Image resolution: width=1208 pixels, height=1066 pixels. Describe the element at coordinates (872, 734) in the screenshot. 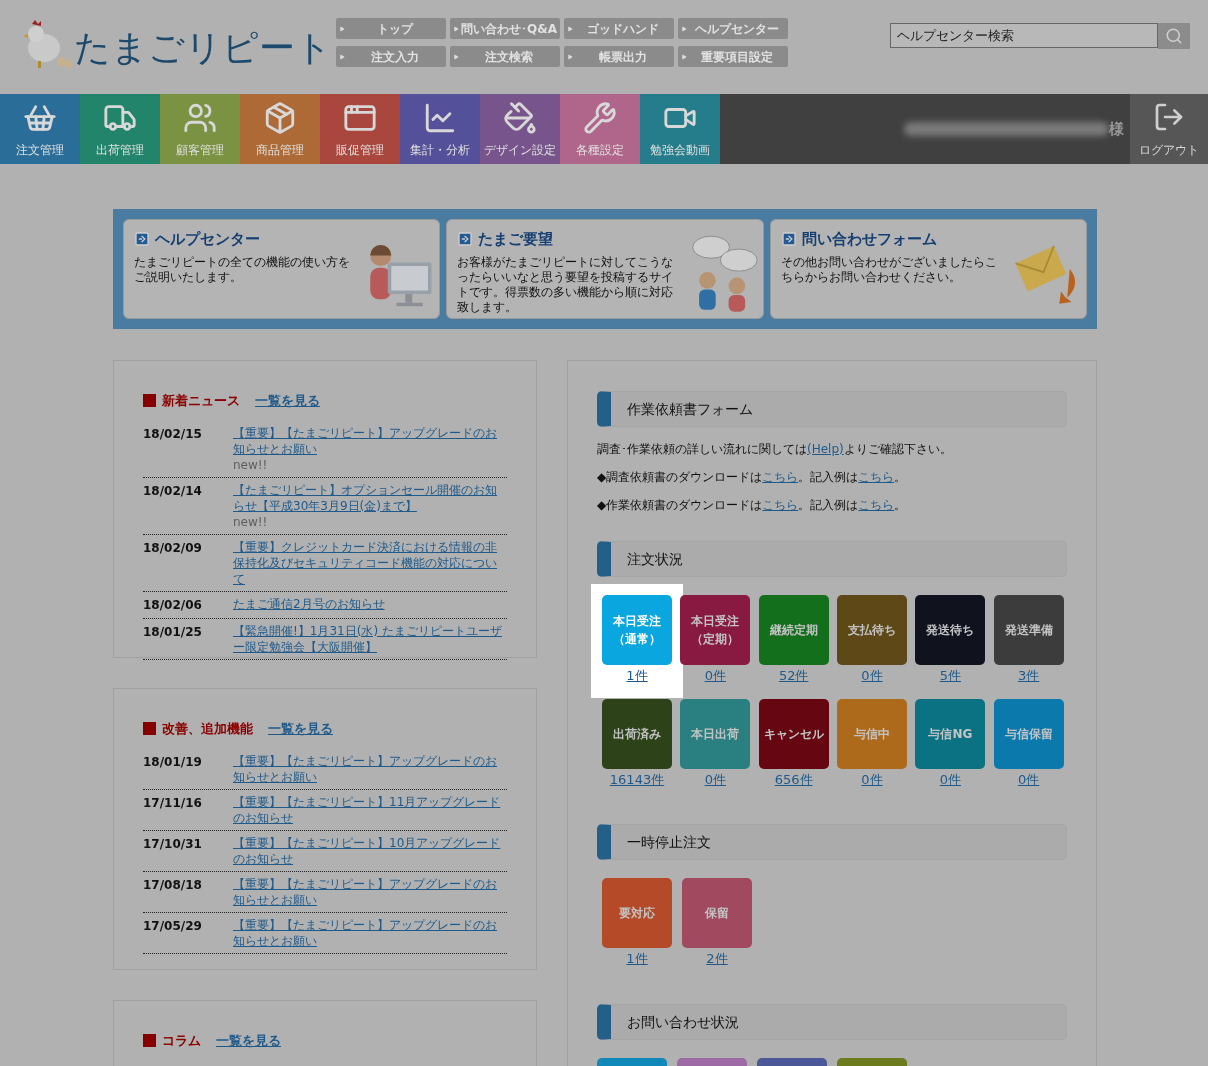

I see `status-tile: 与信中` at that location.